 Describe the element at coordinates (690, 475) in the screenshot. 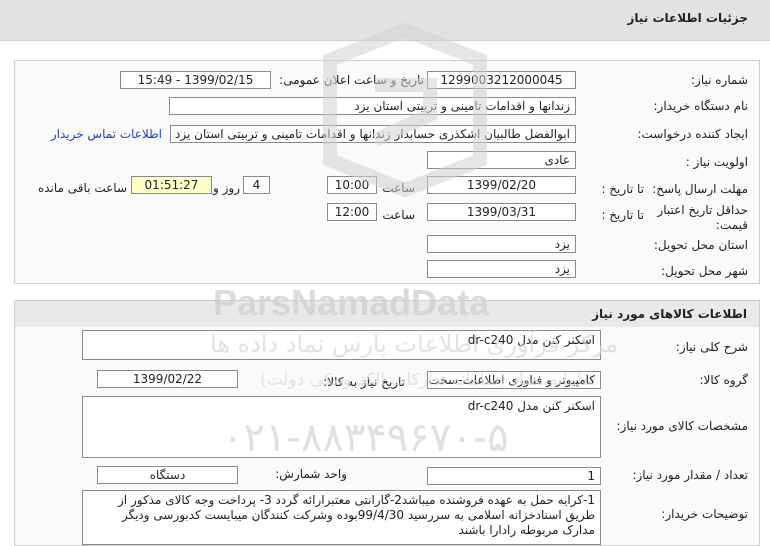

I see `quantity-label: تعداد / مقدار مورد نیاز:` at that location.